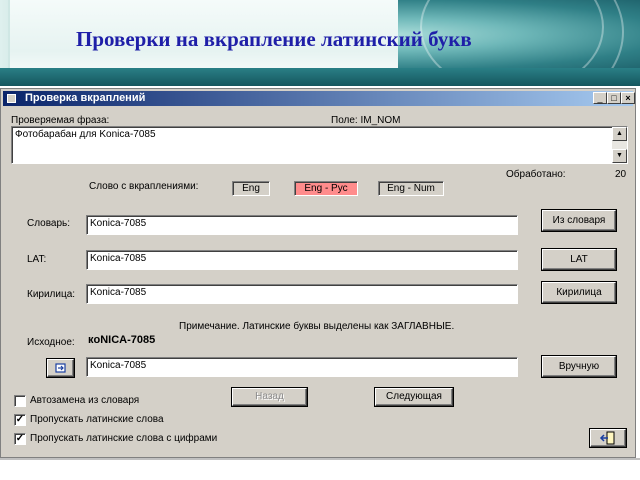 Image resolution: width=640 pixels, height=480 pixels. What do you see at coordinates (600, 98) in the screenshot?
I see `minimize-button: _` at bounding box center [600, 98].